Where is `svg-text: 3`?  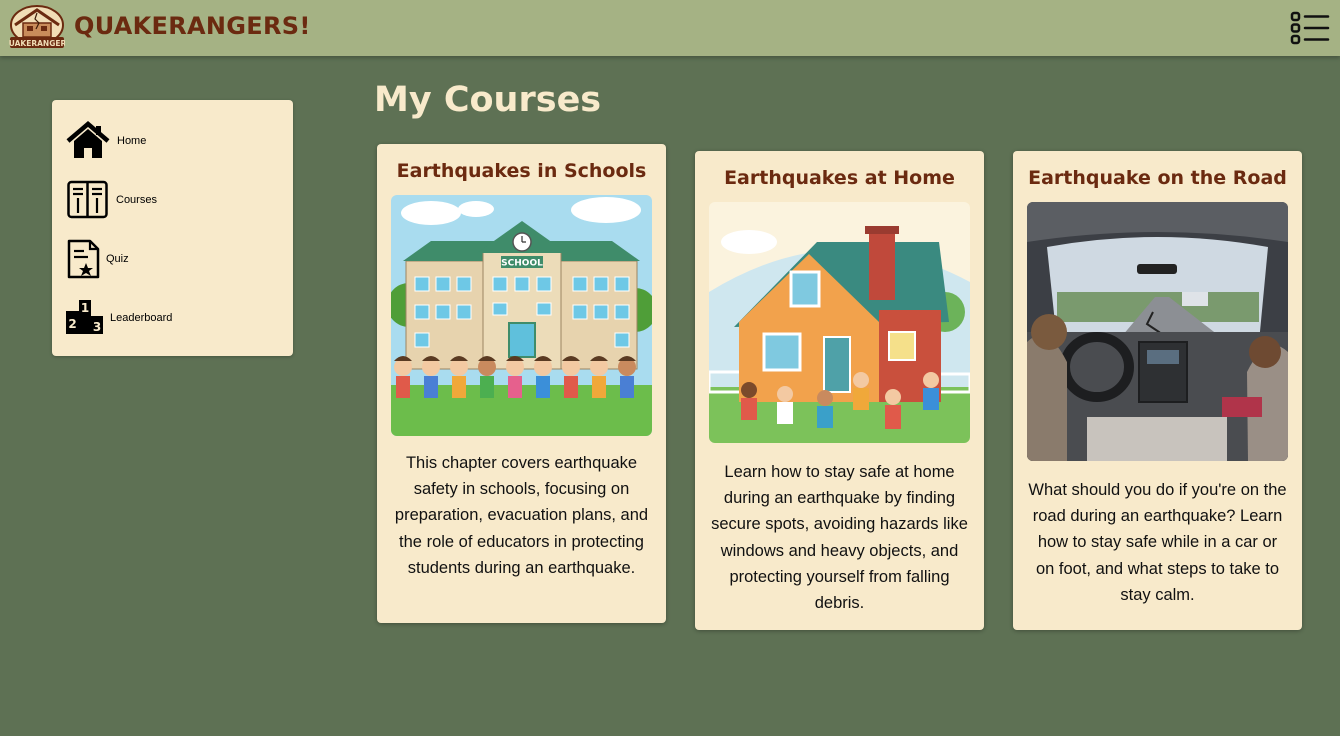
svg-text: 3 is located at coordinates (97, 327).